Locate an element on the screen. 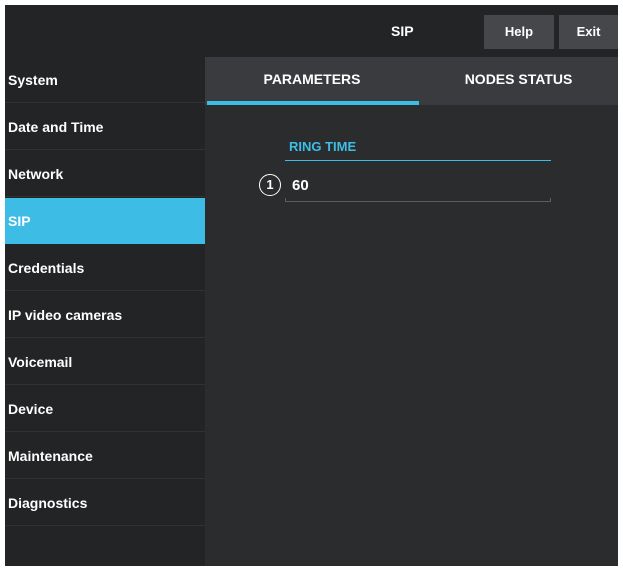  tab-bar: PARAMETERS NODES STATUS is located at coordinates (411, 81).